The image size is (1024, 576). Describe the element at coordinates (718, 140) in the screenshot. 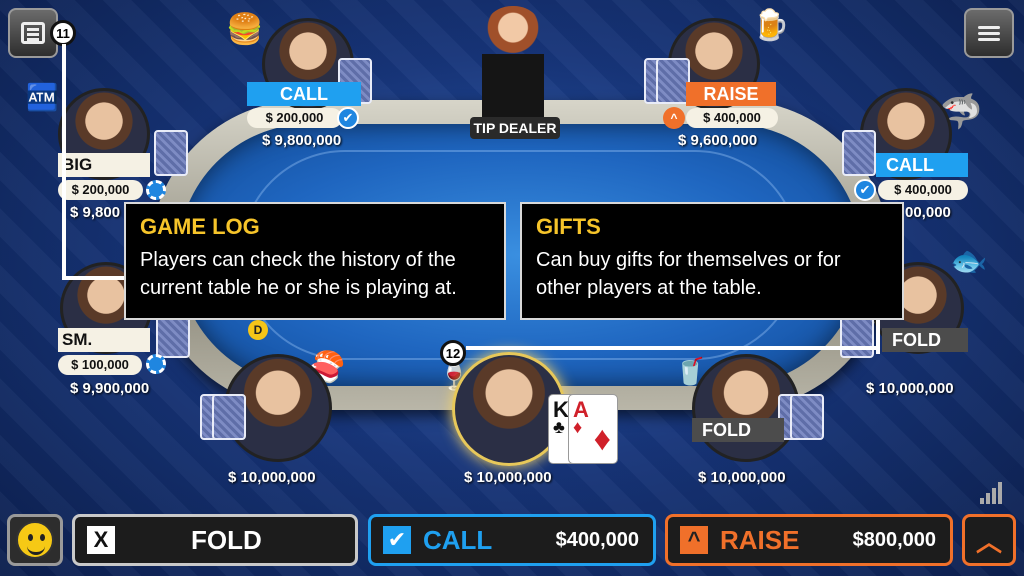

I see `player-stack: $ 9,600,000` at that location.